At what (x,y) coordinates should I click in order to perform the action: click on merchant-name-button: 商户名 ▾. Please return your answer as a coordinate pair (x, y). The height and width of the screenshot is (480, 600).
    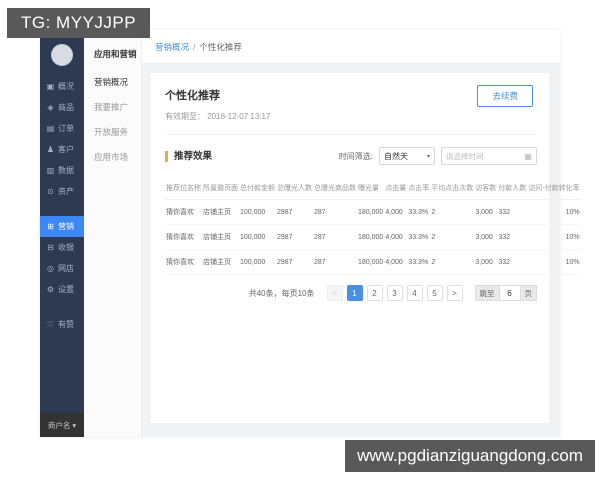
    Looking at the image, I should click on (62, 425).